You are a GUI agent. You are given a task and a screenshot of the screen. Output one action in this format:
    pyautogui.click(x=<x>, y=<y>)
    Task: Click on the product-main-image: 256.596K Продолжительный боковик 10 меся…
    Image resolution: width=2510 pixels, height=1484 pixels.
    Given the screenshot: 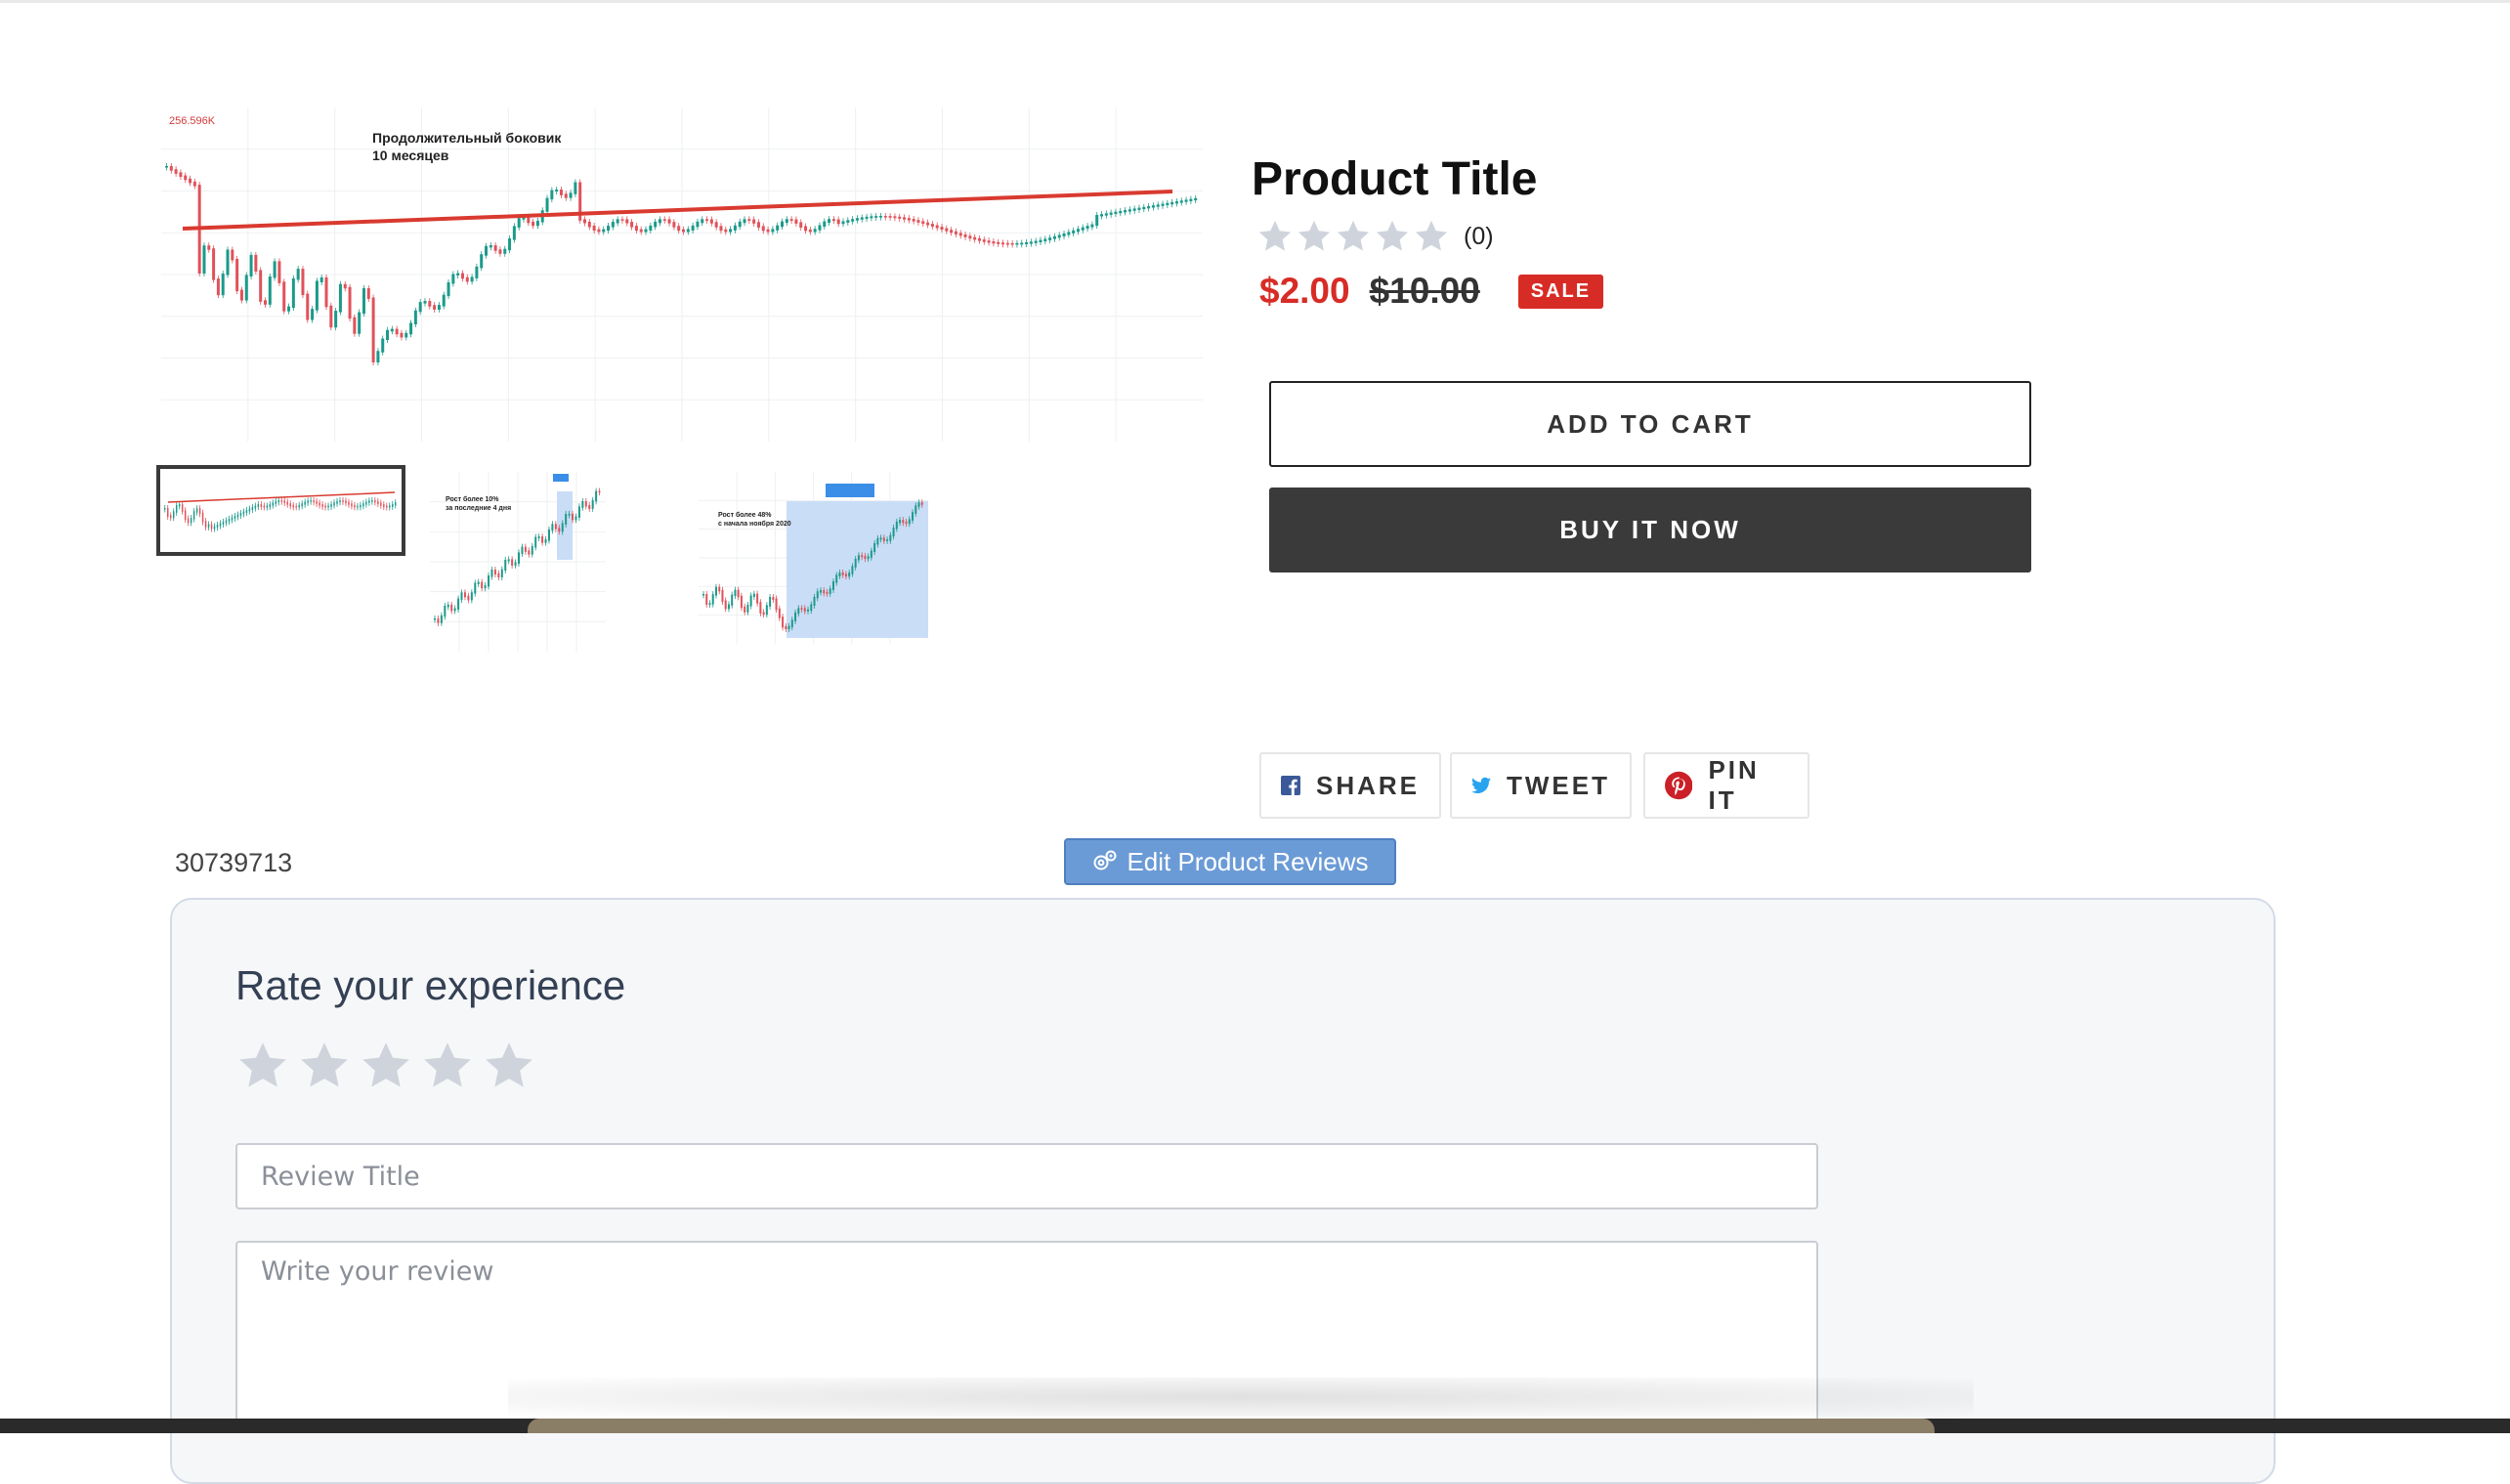 What is the action you would take?
    pyautogui.click(x=682, y=274)
    